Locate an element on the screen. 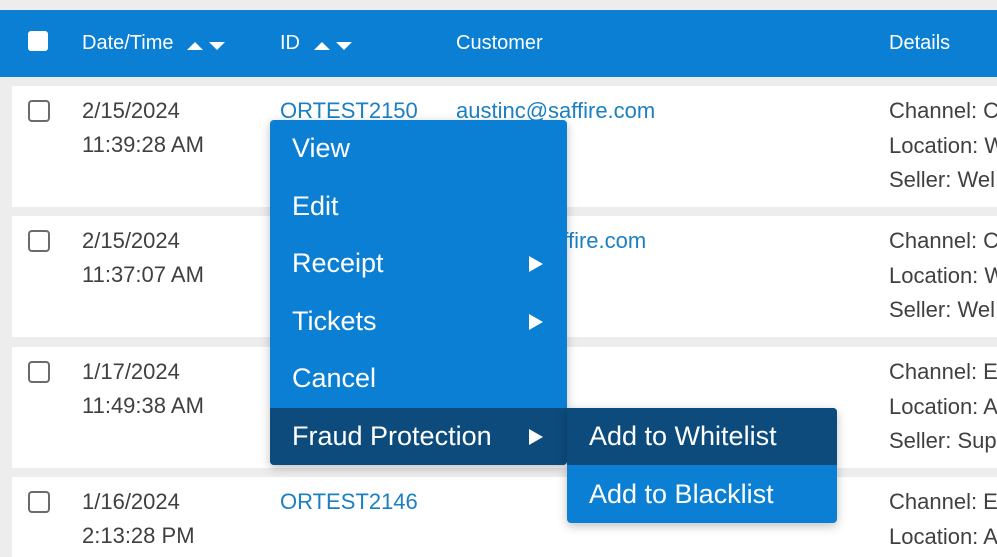 This screenshot has height=557, width=997. menu-item-label: Edit is located at coordinates (315, 206).